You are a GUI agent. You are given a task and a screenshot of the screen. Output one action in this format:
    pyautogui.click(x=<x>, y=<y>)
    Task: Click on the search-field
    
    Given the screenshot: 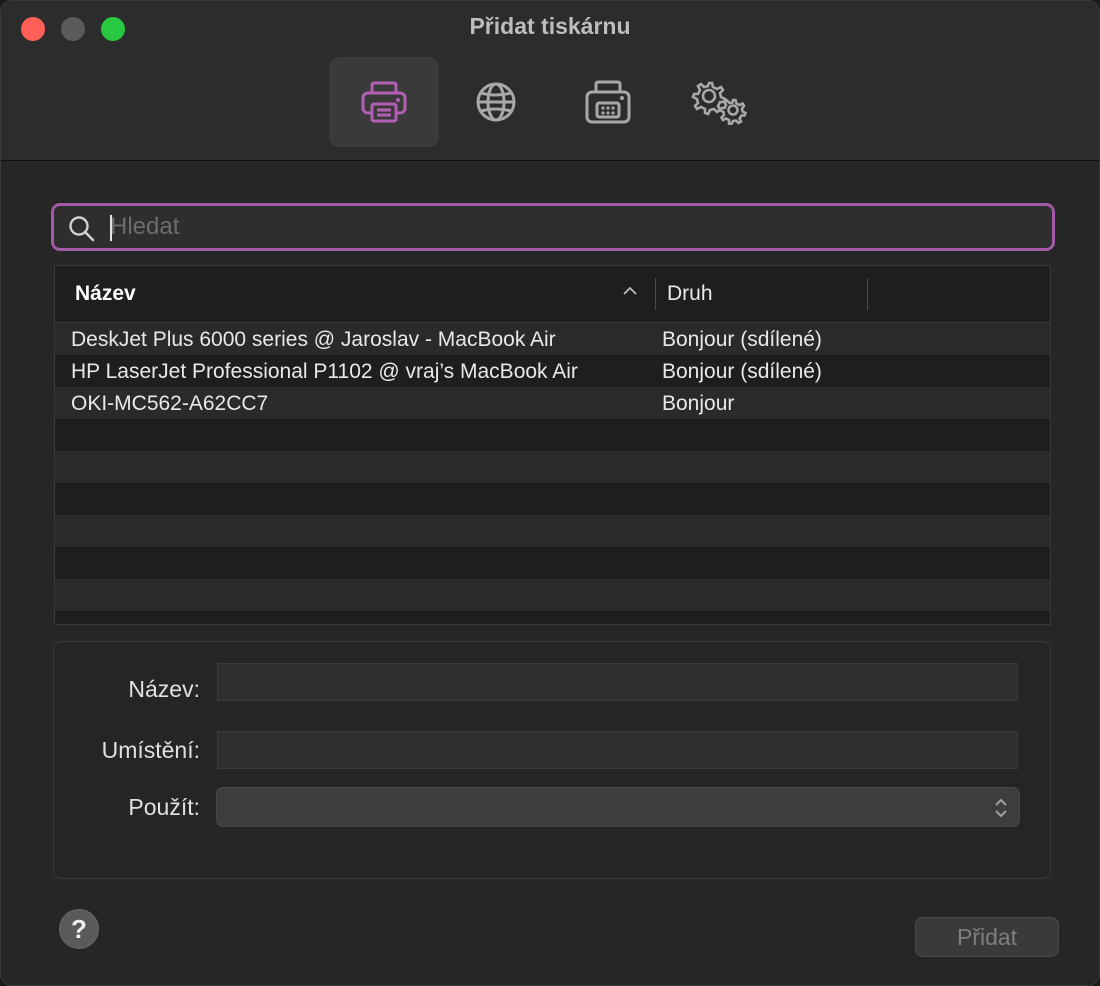 What is the action you would take?
    pyautogui.click(x=553, y=227)
    